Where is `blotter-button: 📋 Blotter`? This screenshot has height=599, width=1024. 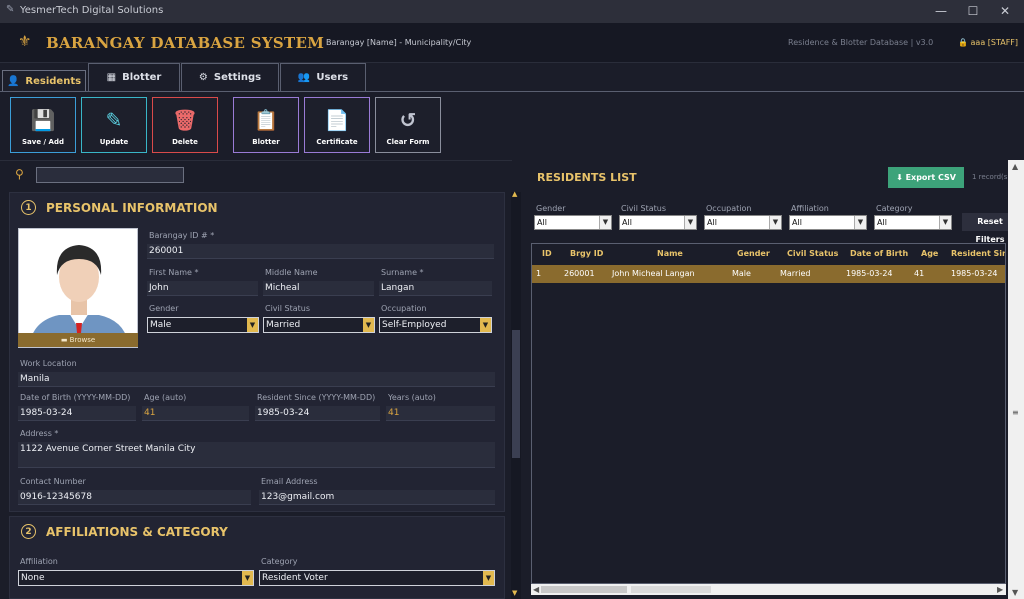
blotter-button: 📋 Blotter is located at coordinates (266, 125).